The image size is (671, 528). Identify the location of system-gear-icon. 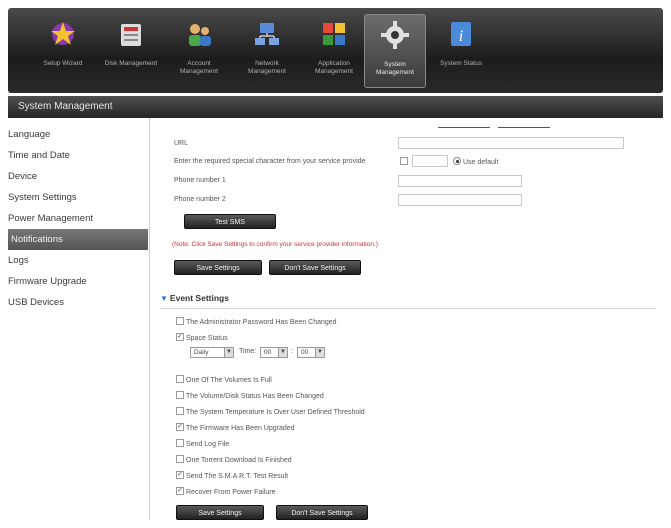
(395, 35).